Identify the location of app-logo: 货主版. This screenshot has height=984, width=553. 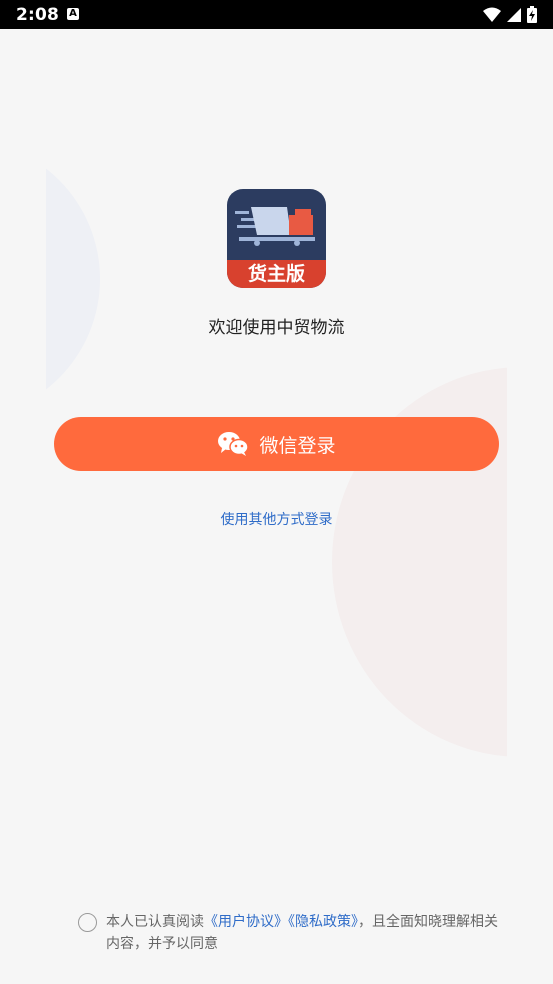
(276, 238).